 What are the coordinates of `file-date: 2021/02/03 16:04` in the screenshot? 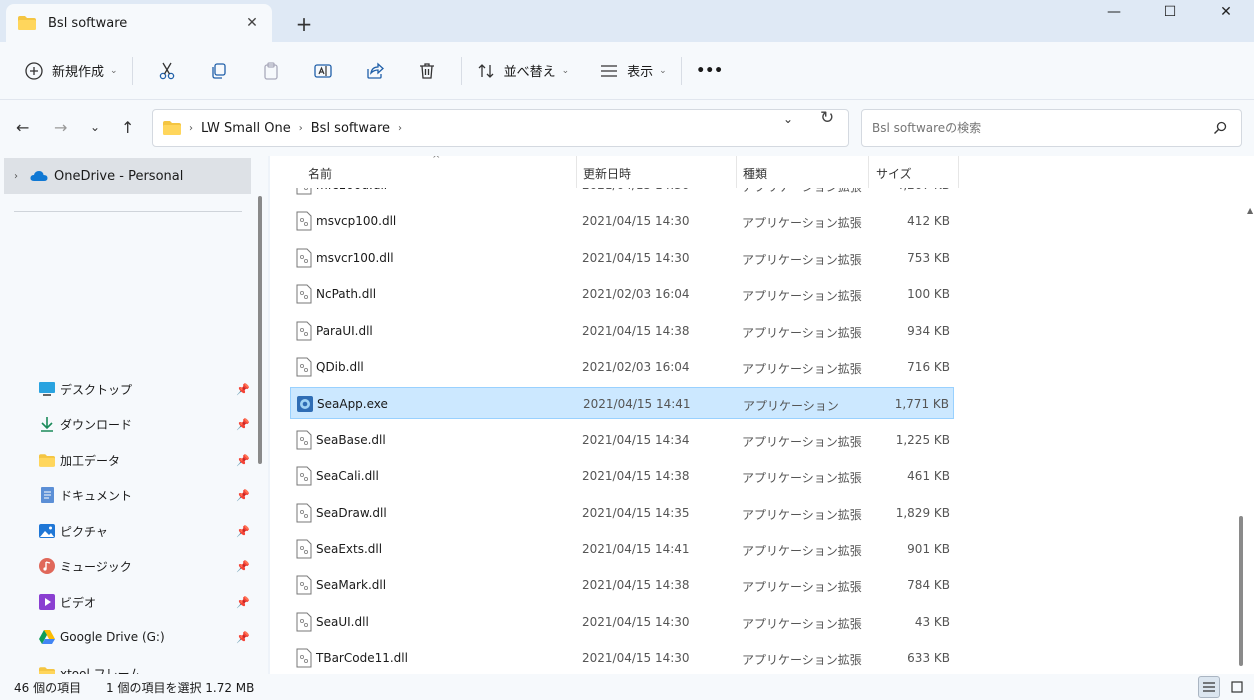 It's located at (636, 294).